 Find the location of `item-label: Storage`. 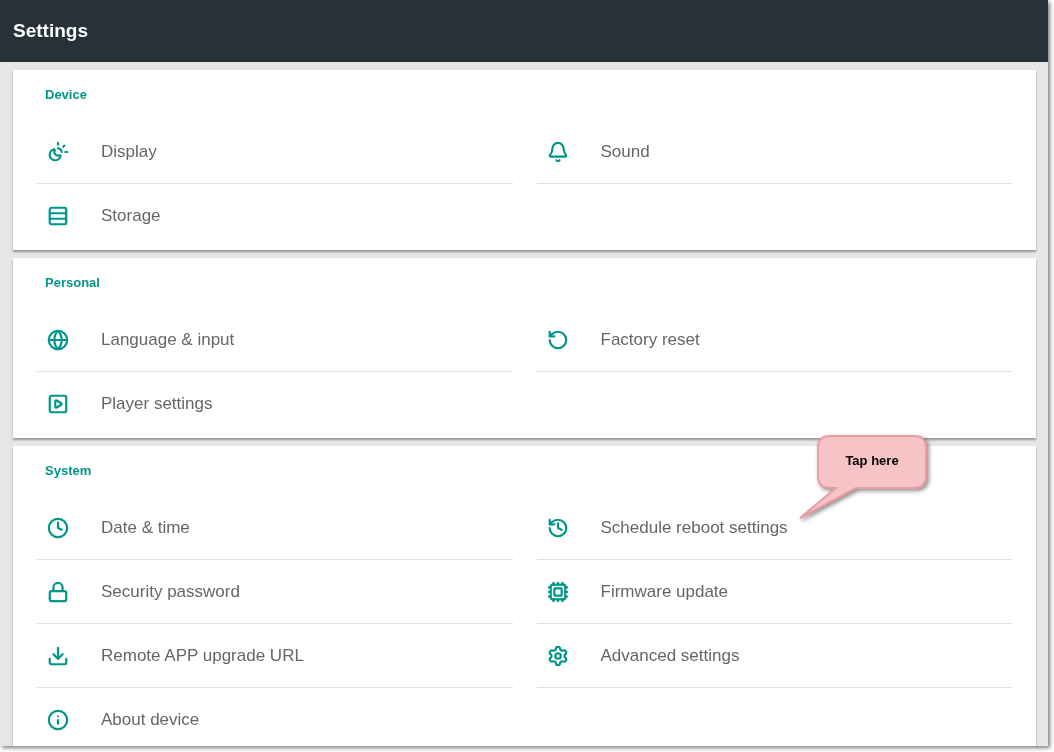

item-label: Storage is located at coordinates (131, 216).